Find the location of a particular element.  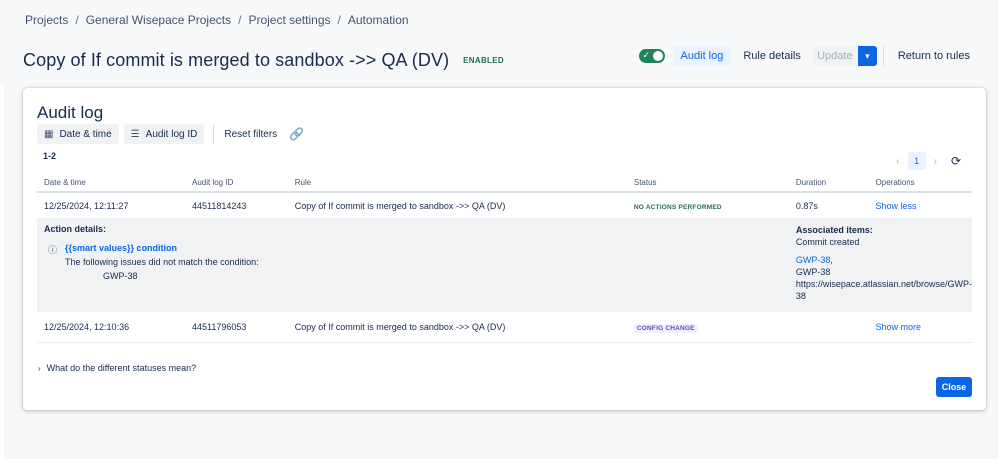

cell-operation: Show less is located at coordinates (920, 205).